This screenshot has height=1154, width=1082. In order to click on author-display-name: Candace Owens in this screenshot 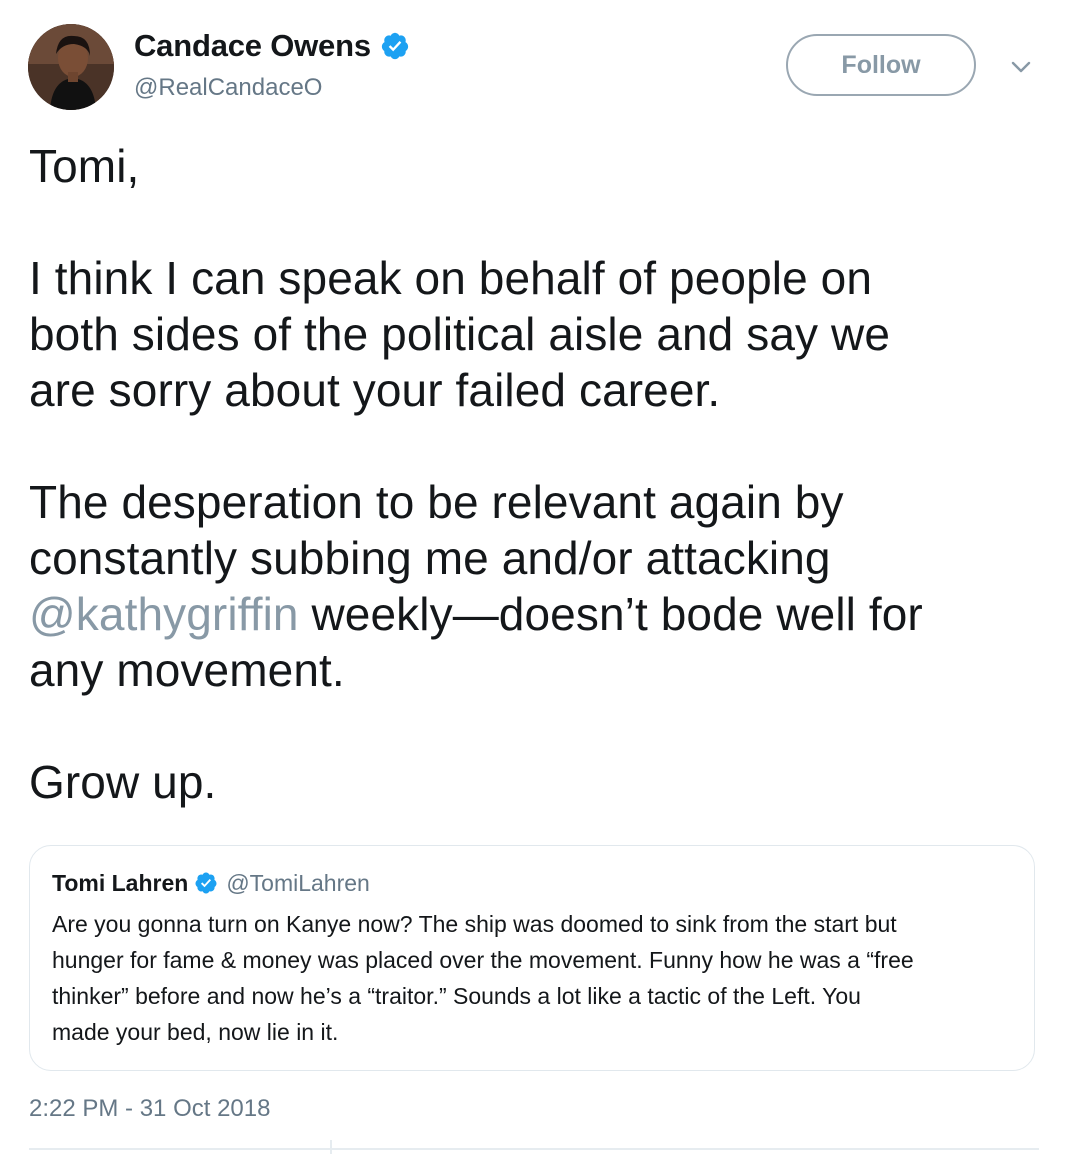, I will do `click(252, 46)`.